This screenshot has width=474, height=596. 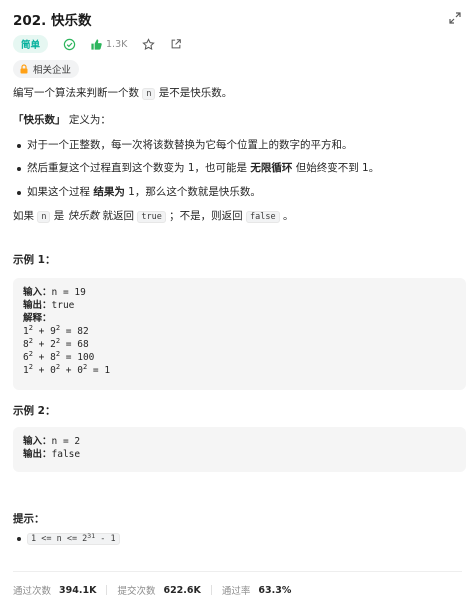 I want to click on company-tag-row: 相关企业, so click(x=46, y=69).